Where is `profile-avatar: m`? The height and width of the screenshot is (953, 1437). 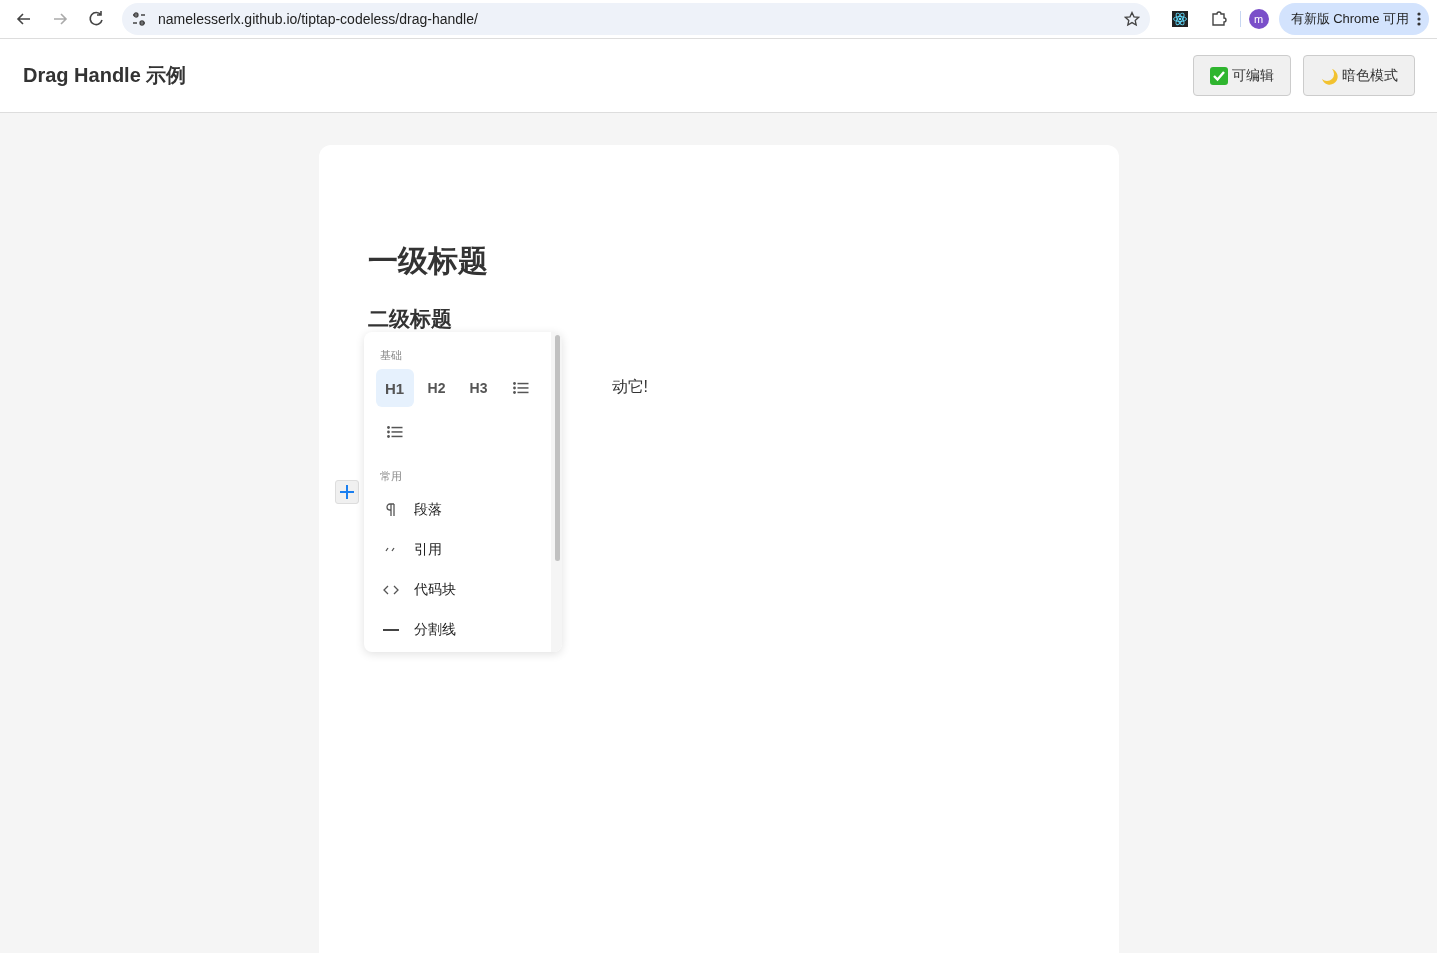 profile-avatar: m is located at coordinates (1258, 19).